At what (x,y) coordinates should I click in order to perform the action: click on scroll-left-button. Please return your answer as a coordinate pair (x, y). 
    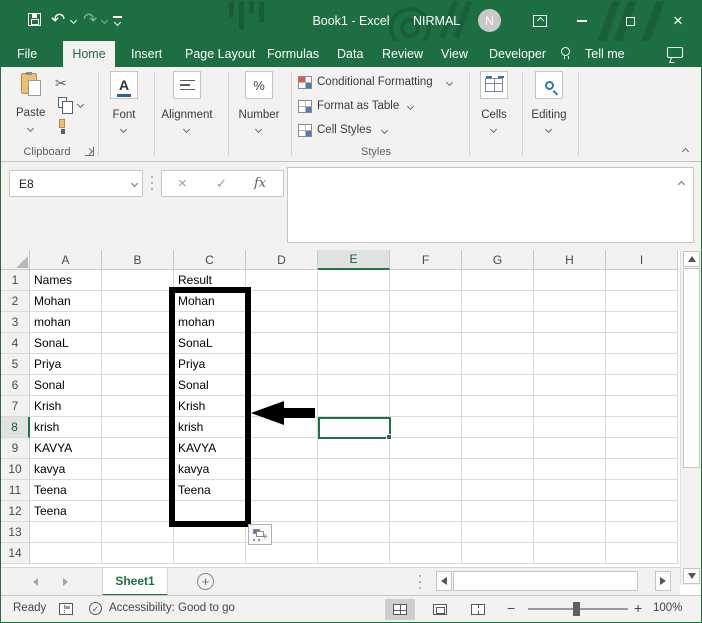
    Looking at the image, I should click on (444, 581).